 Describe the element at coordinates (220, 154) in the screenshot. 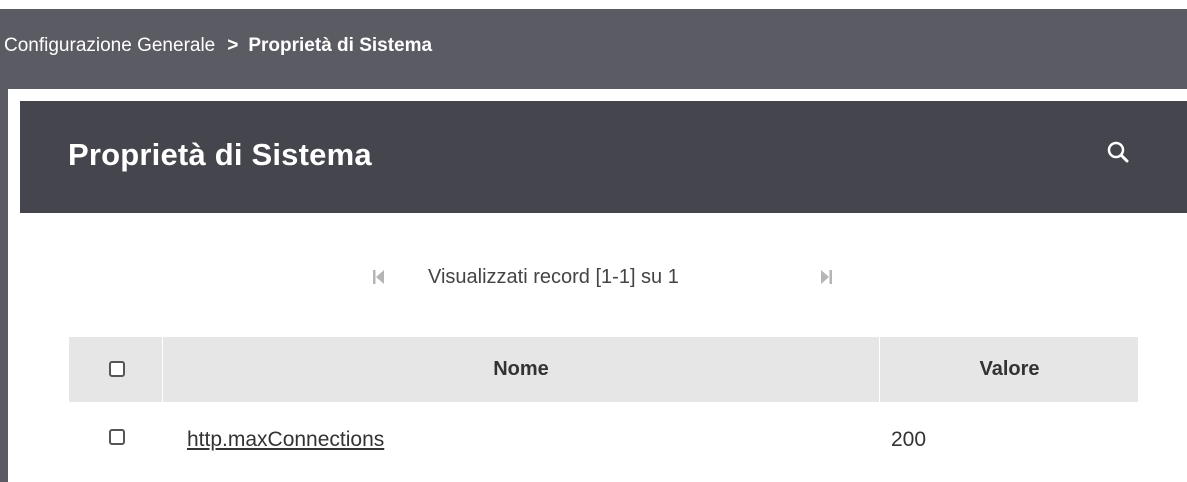

I see `page-title: Proprietà di Sistema` at that location.